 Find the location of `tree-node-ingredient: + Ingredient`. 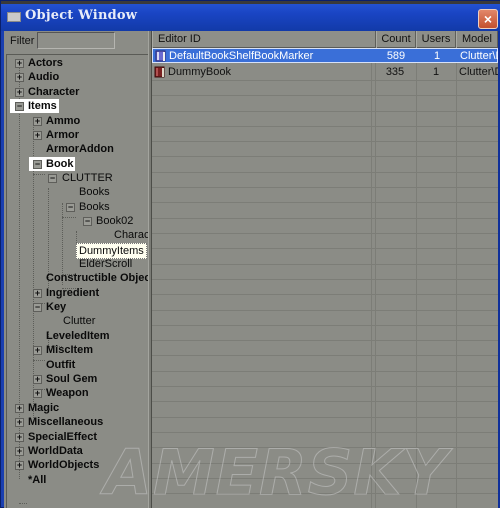

tree-node-ingredient: + Ingredient is located at coordinates (77, 293).